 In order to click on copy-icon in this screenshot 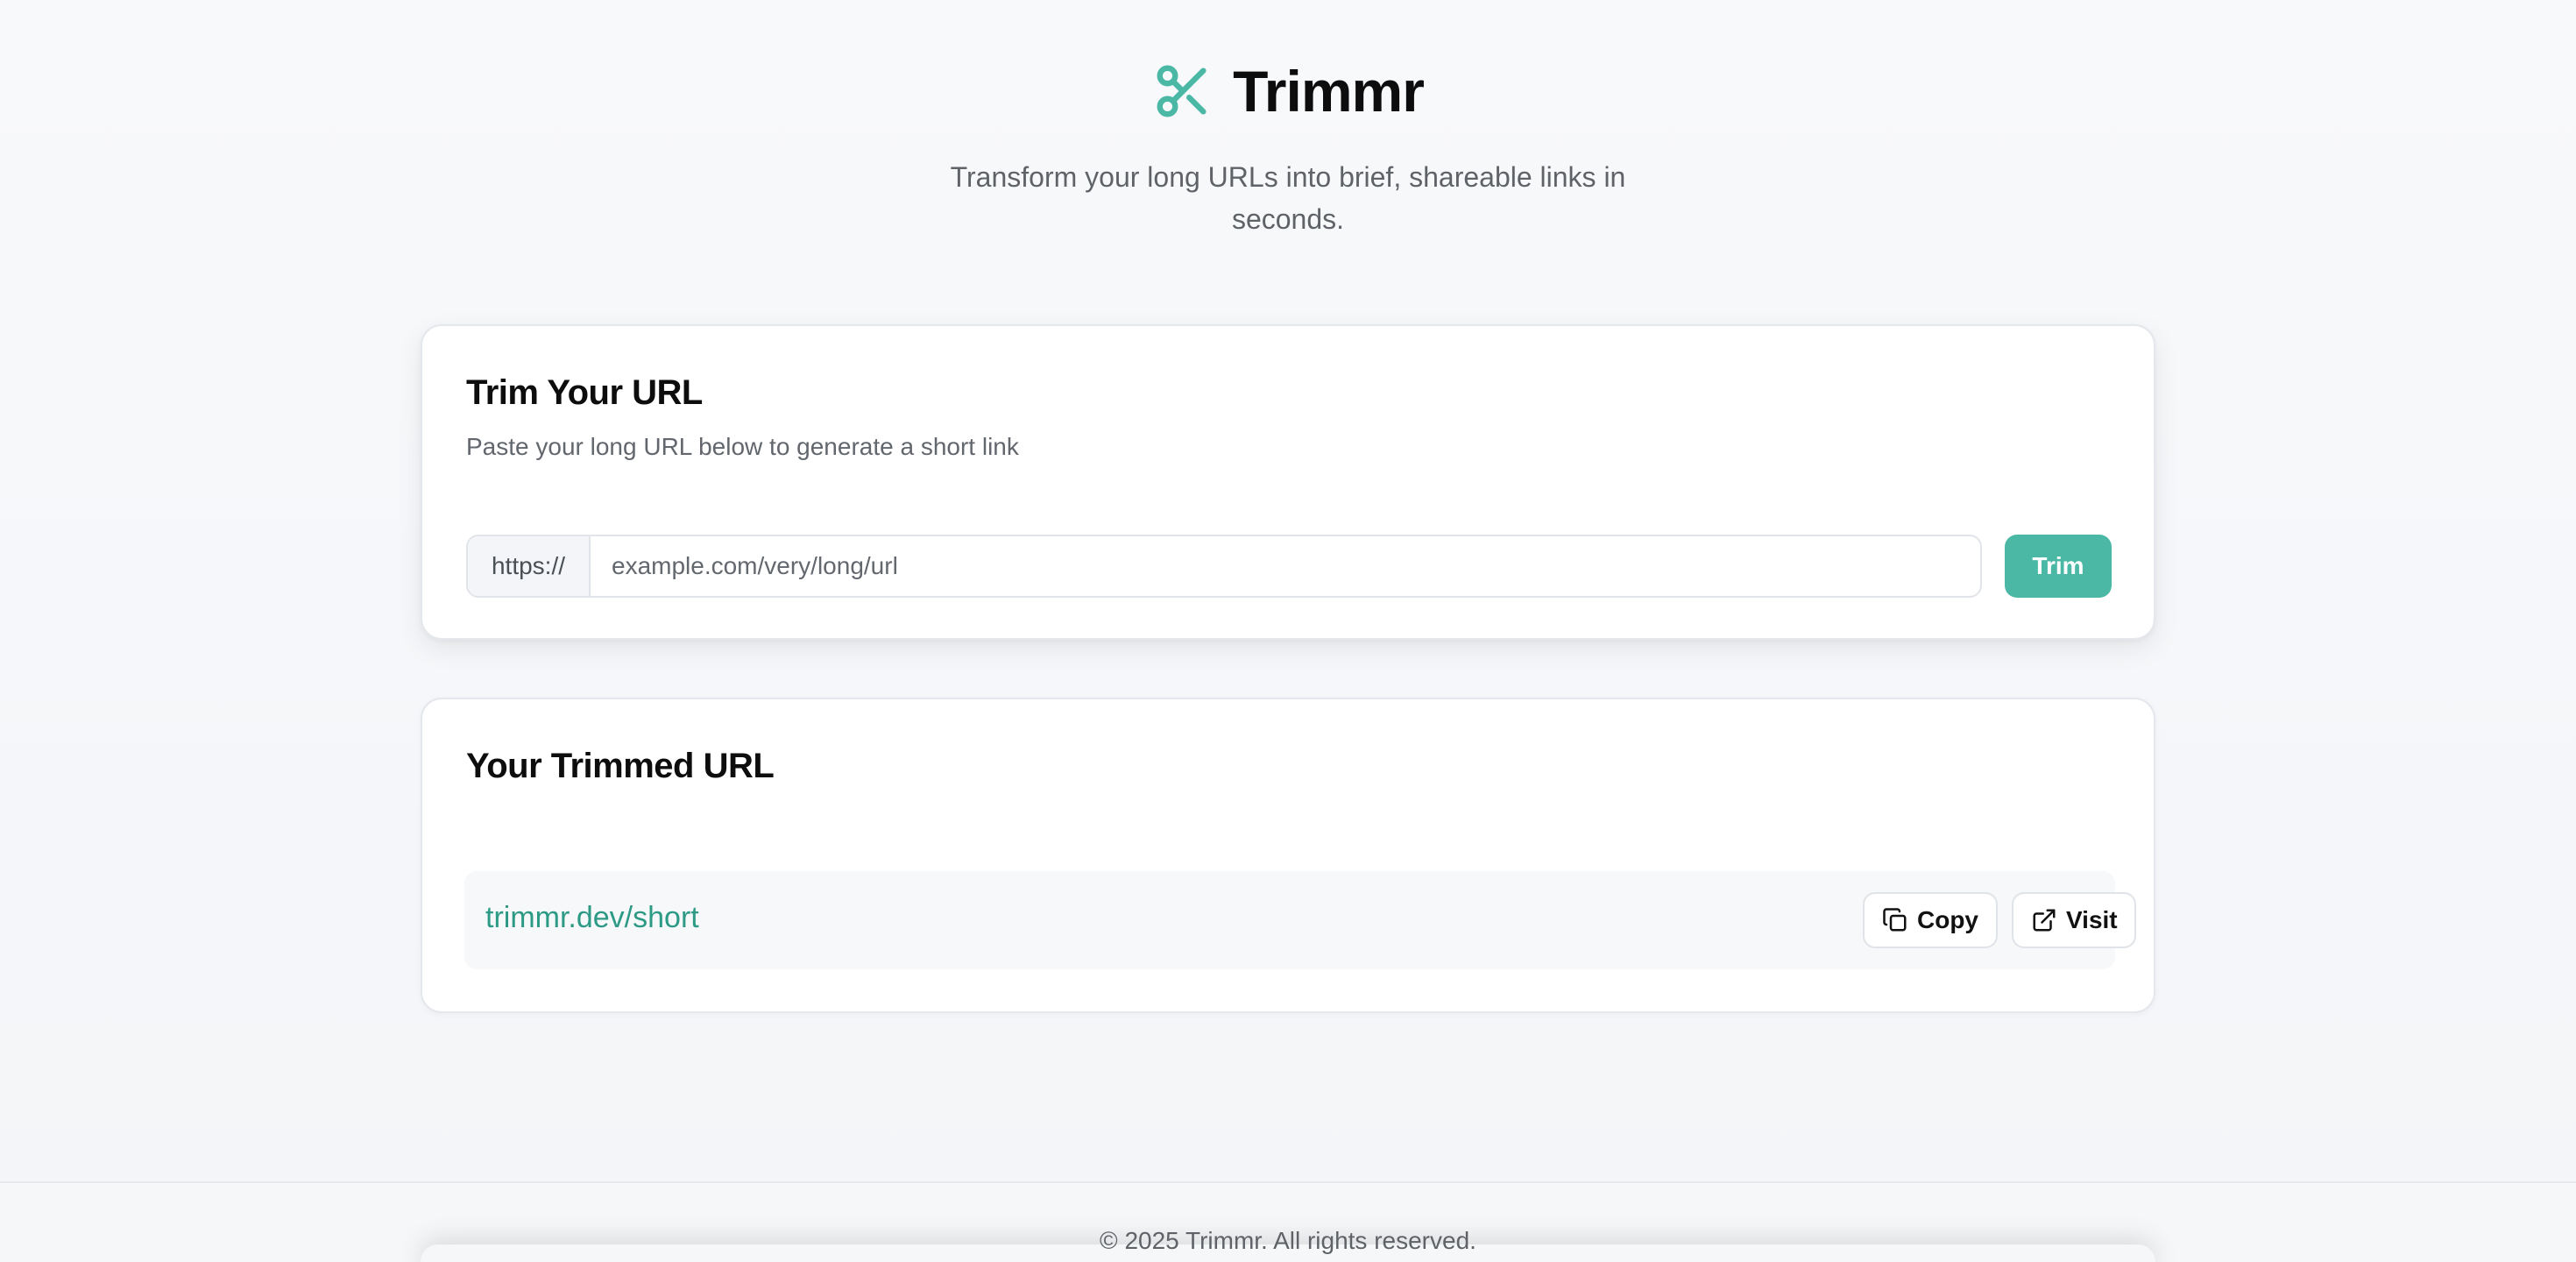, I will do `click(1895, 920)`.